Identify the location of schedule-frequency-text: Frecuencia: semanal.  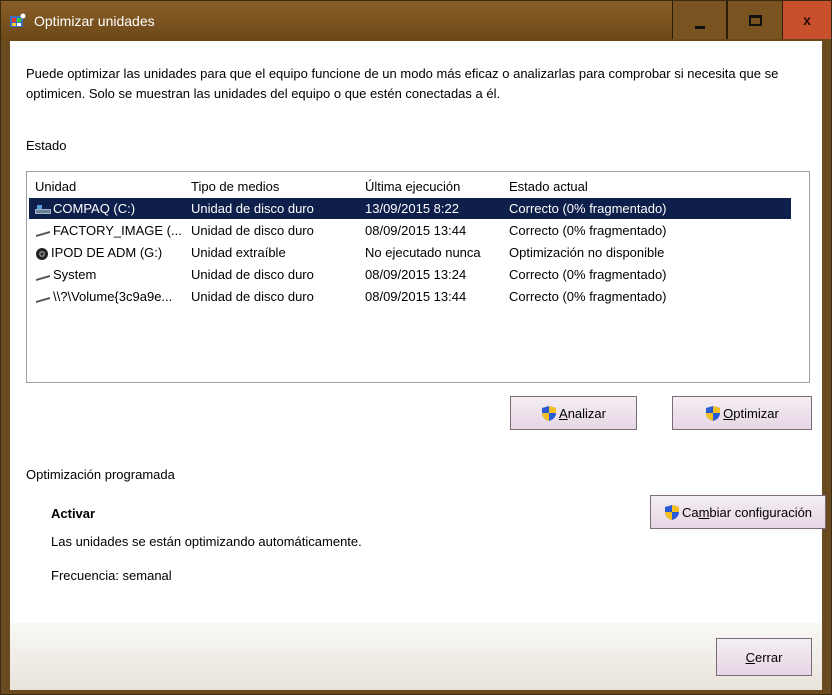
(111, 575).